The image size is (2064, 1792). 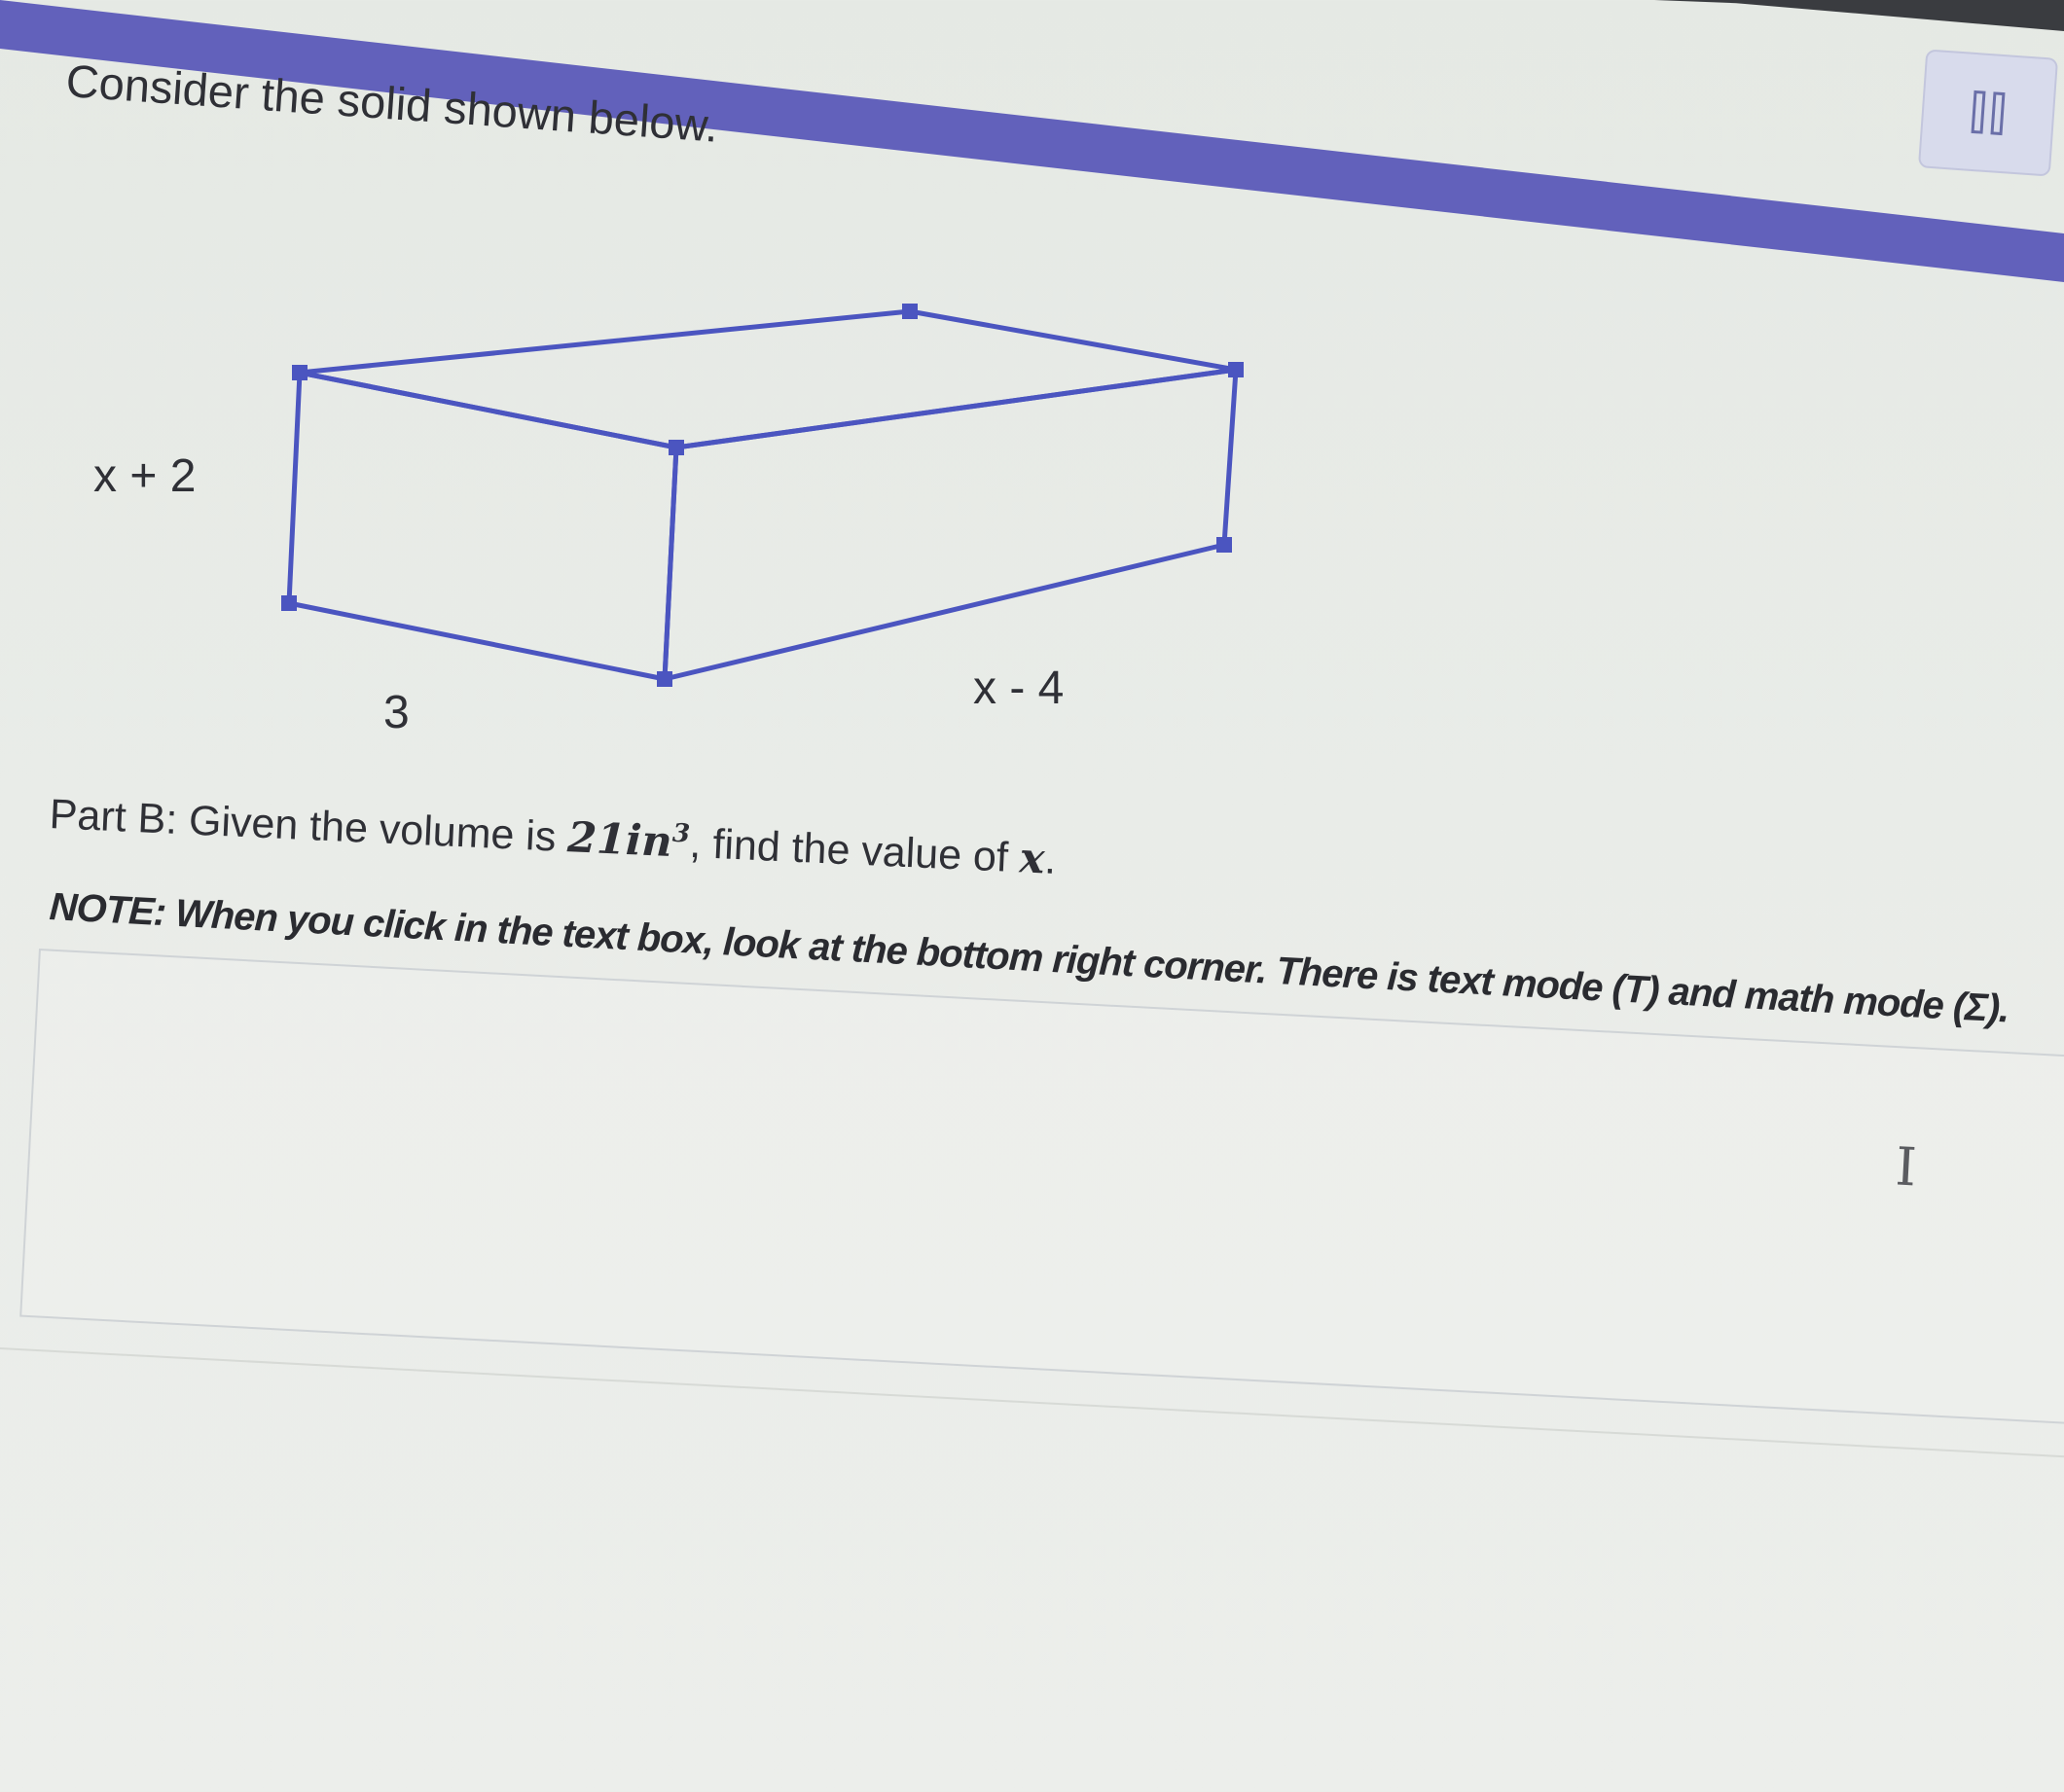 What do you see at coordinates (1906, 1167) in the screenshot?
I see `text-cursor-icon: I` at bounding box center [1906, 1167].